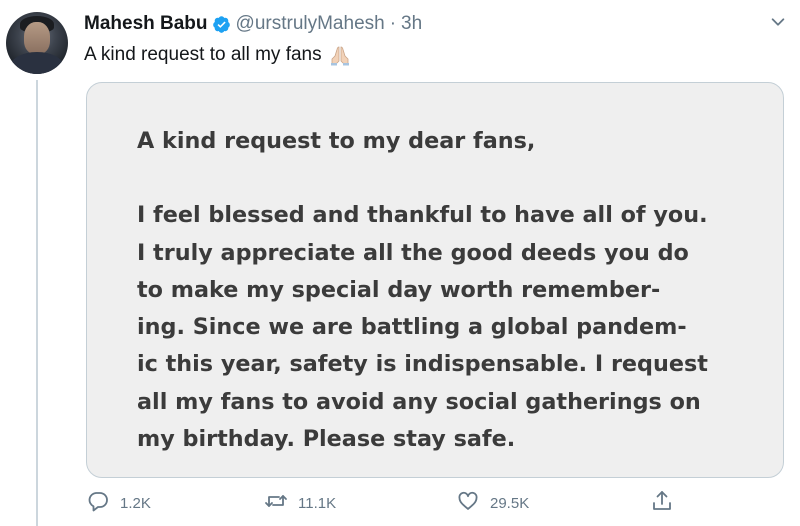  Describe the element at coordinates (399, 289) in the screenshot. I see `image-line: to make my special day worth remember-` at that location.